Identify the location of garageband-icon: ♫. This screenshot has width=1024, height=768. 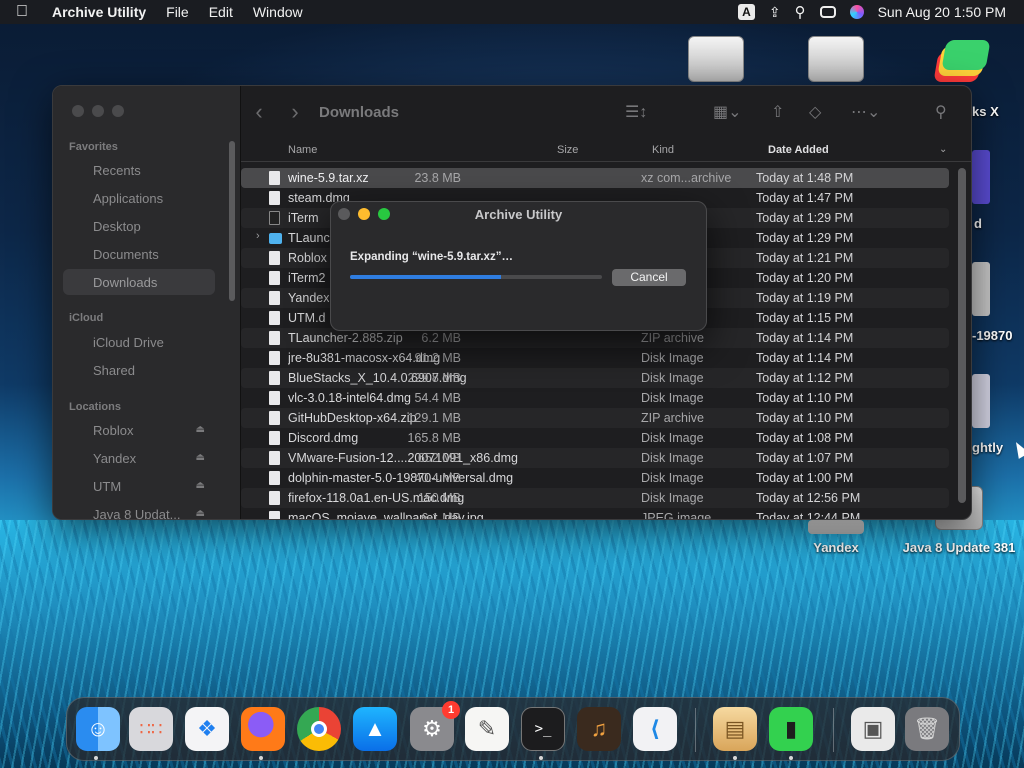
(599, 729).